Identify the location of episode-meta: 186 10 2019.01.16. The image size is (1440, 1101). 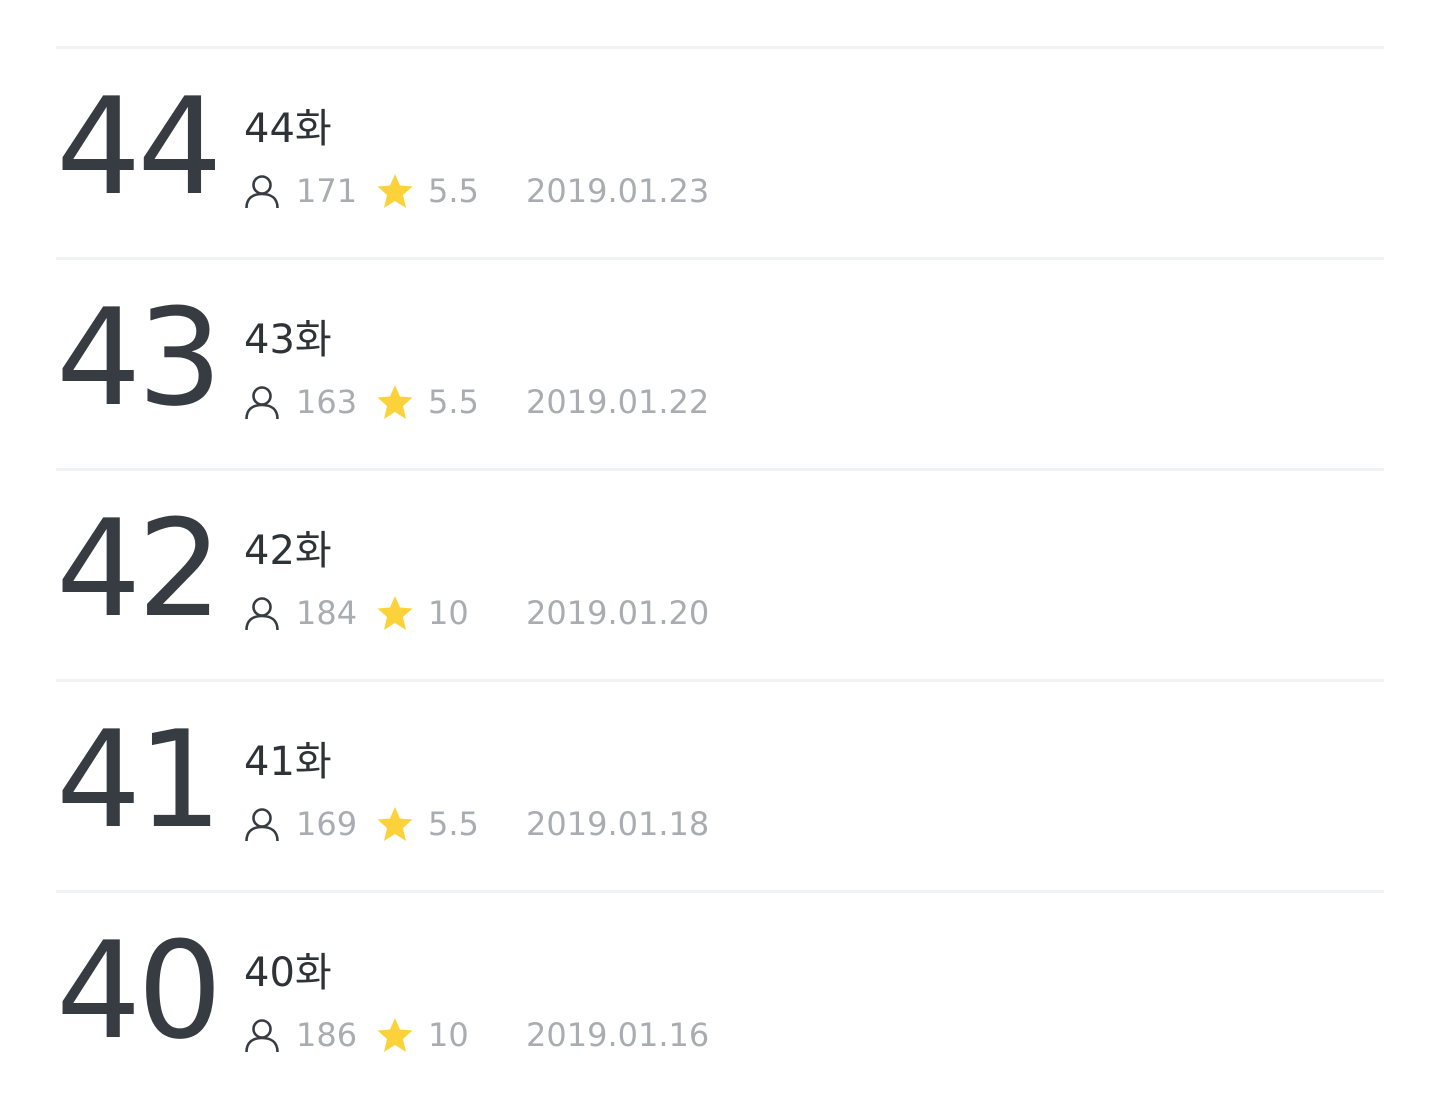
(476, 1035).